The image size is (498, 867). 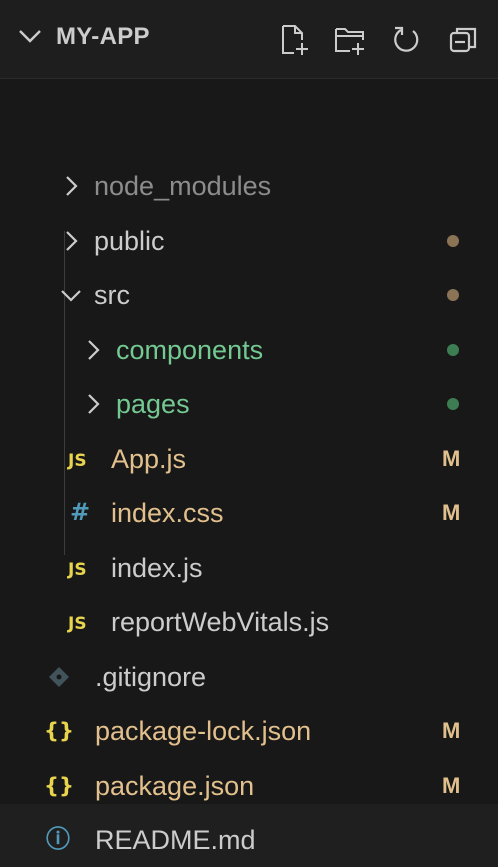 What do you see at coordinates (203, 731) in the screenshot?
I see `tree-item-label: package-lock.json` at bounding box center [203, 731].